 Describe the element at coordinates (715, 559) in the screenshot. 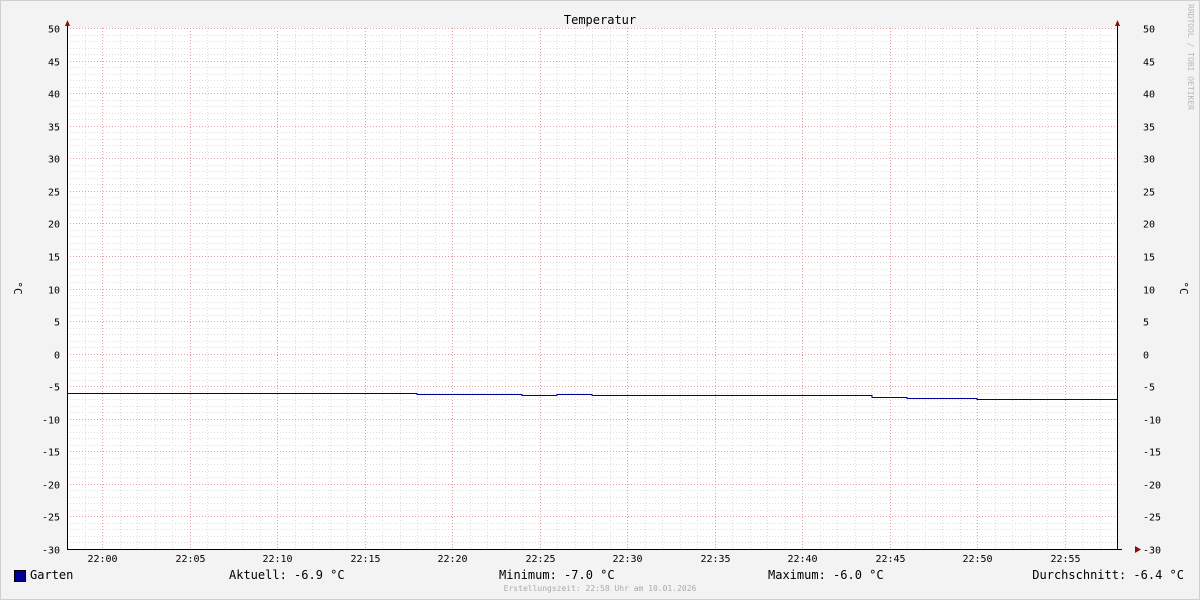

I see `x-tick-label: 22:35` at that location.